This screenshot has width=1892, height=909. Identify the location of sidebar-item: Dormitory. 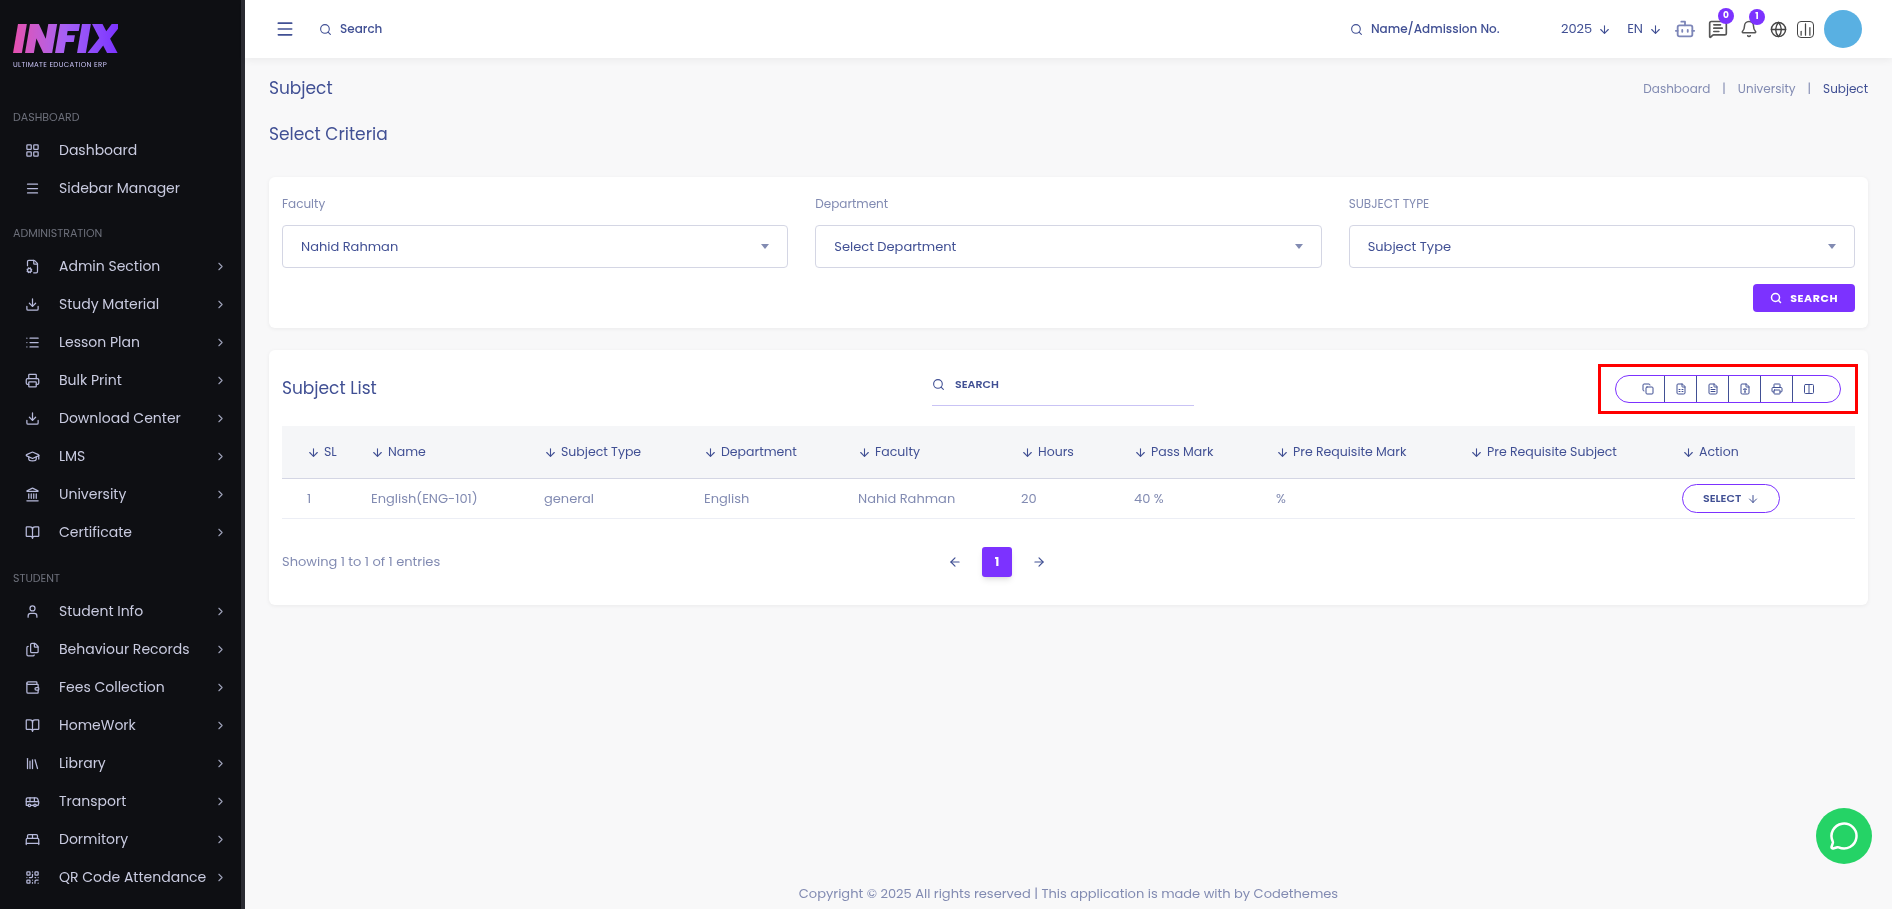
(120, 839).